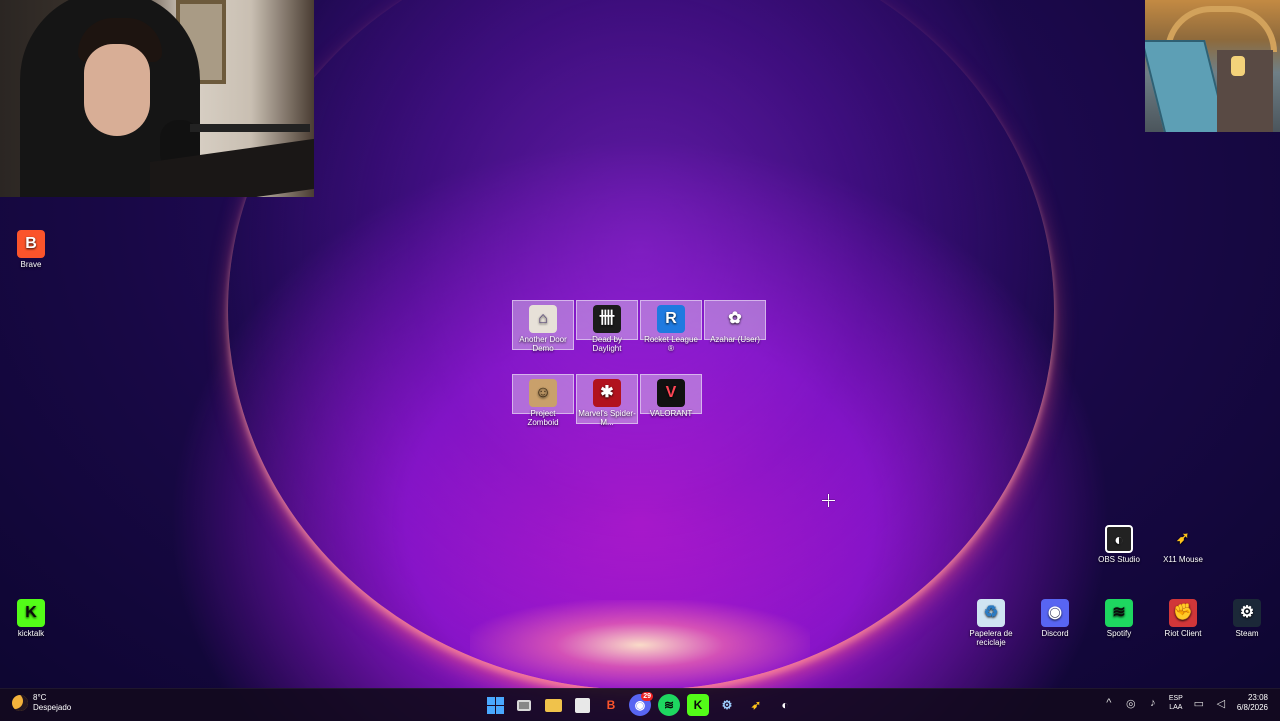  What do you see at coordinates (543, 344) in the screenshot?
I see `desktop-icon-label: Another Door Demo` at bounding box center [543, 344].